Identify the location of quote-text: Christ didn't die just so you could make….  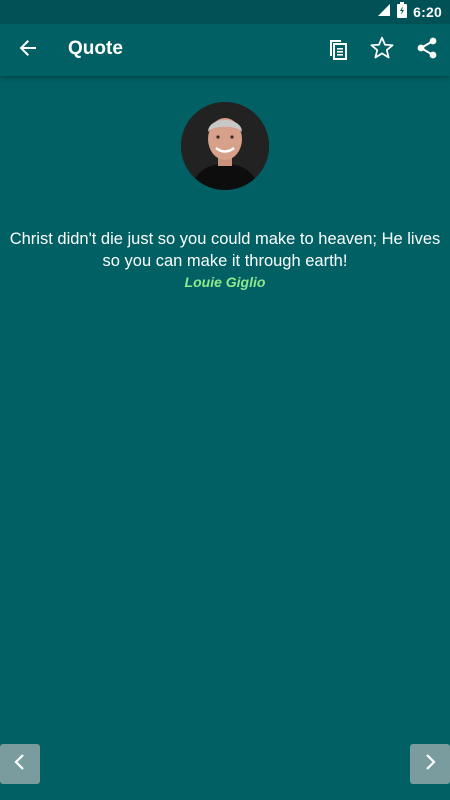
(225, 250).